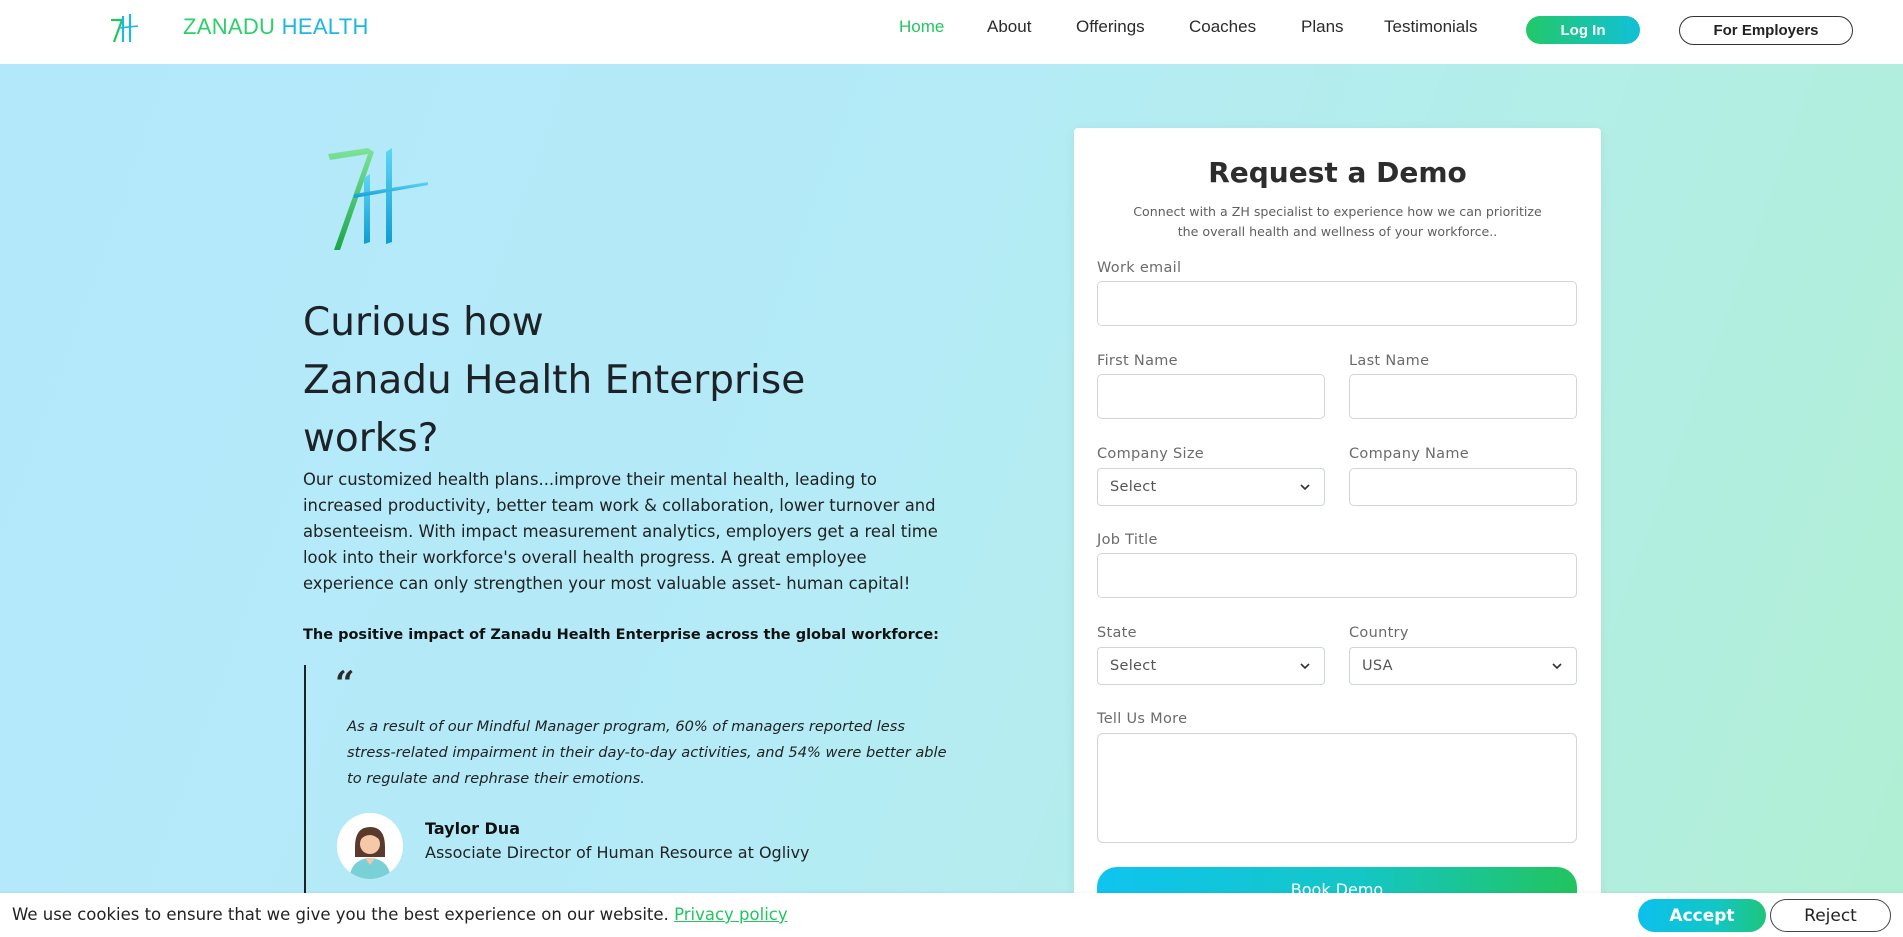  What do you see at coordinates (1110, 27) in the screenshot?
I see `nav-offerings: Offerings` at bounding box center [1110, 27].